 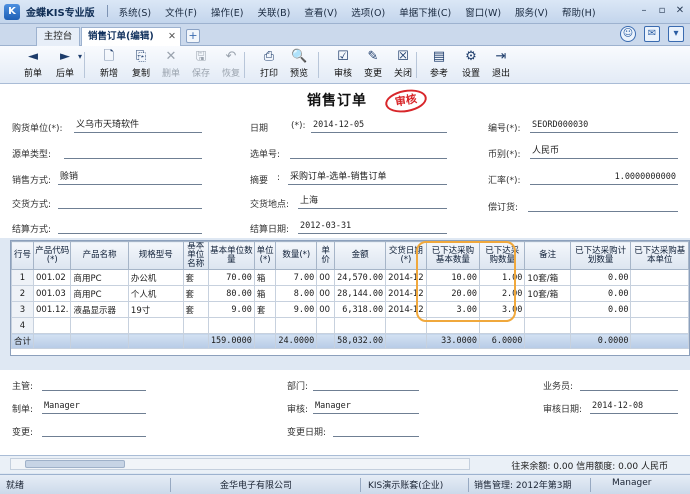 What do you see at coordinates (360, 293) in the screenshot?
I see `table-cell: 28,144.00` at bounding box center [360, 293].